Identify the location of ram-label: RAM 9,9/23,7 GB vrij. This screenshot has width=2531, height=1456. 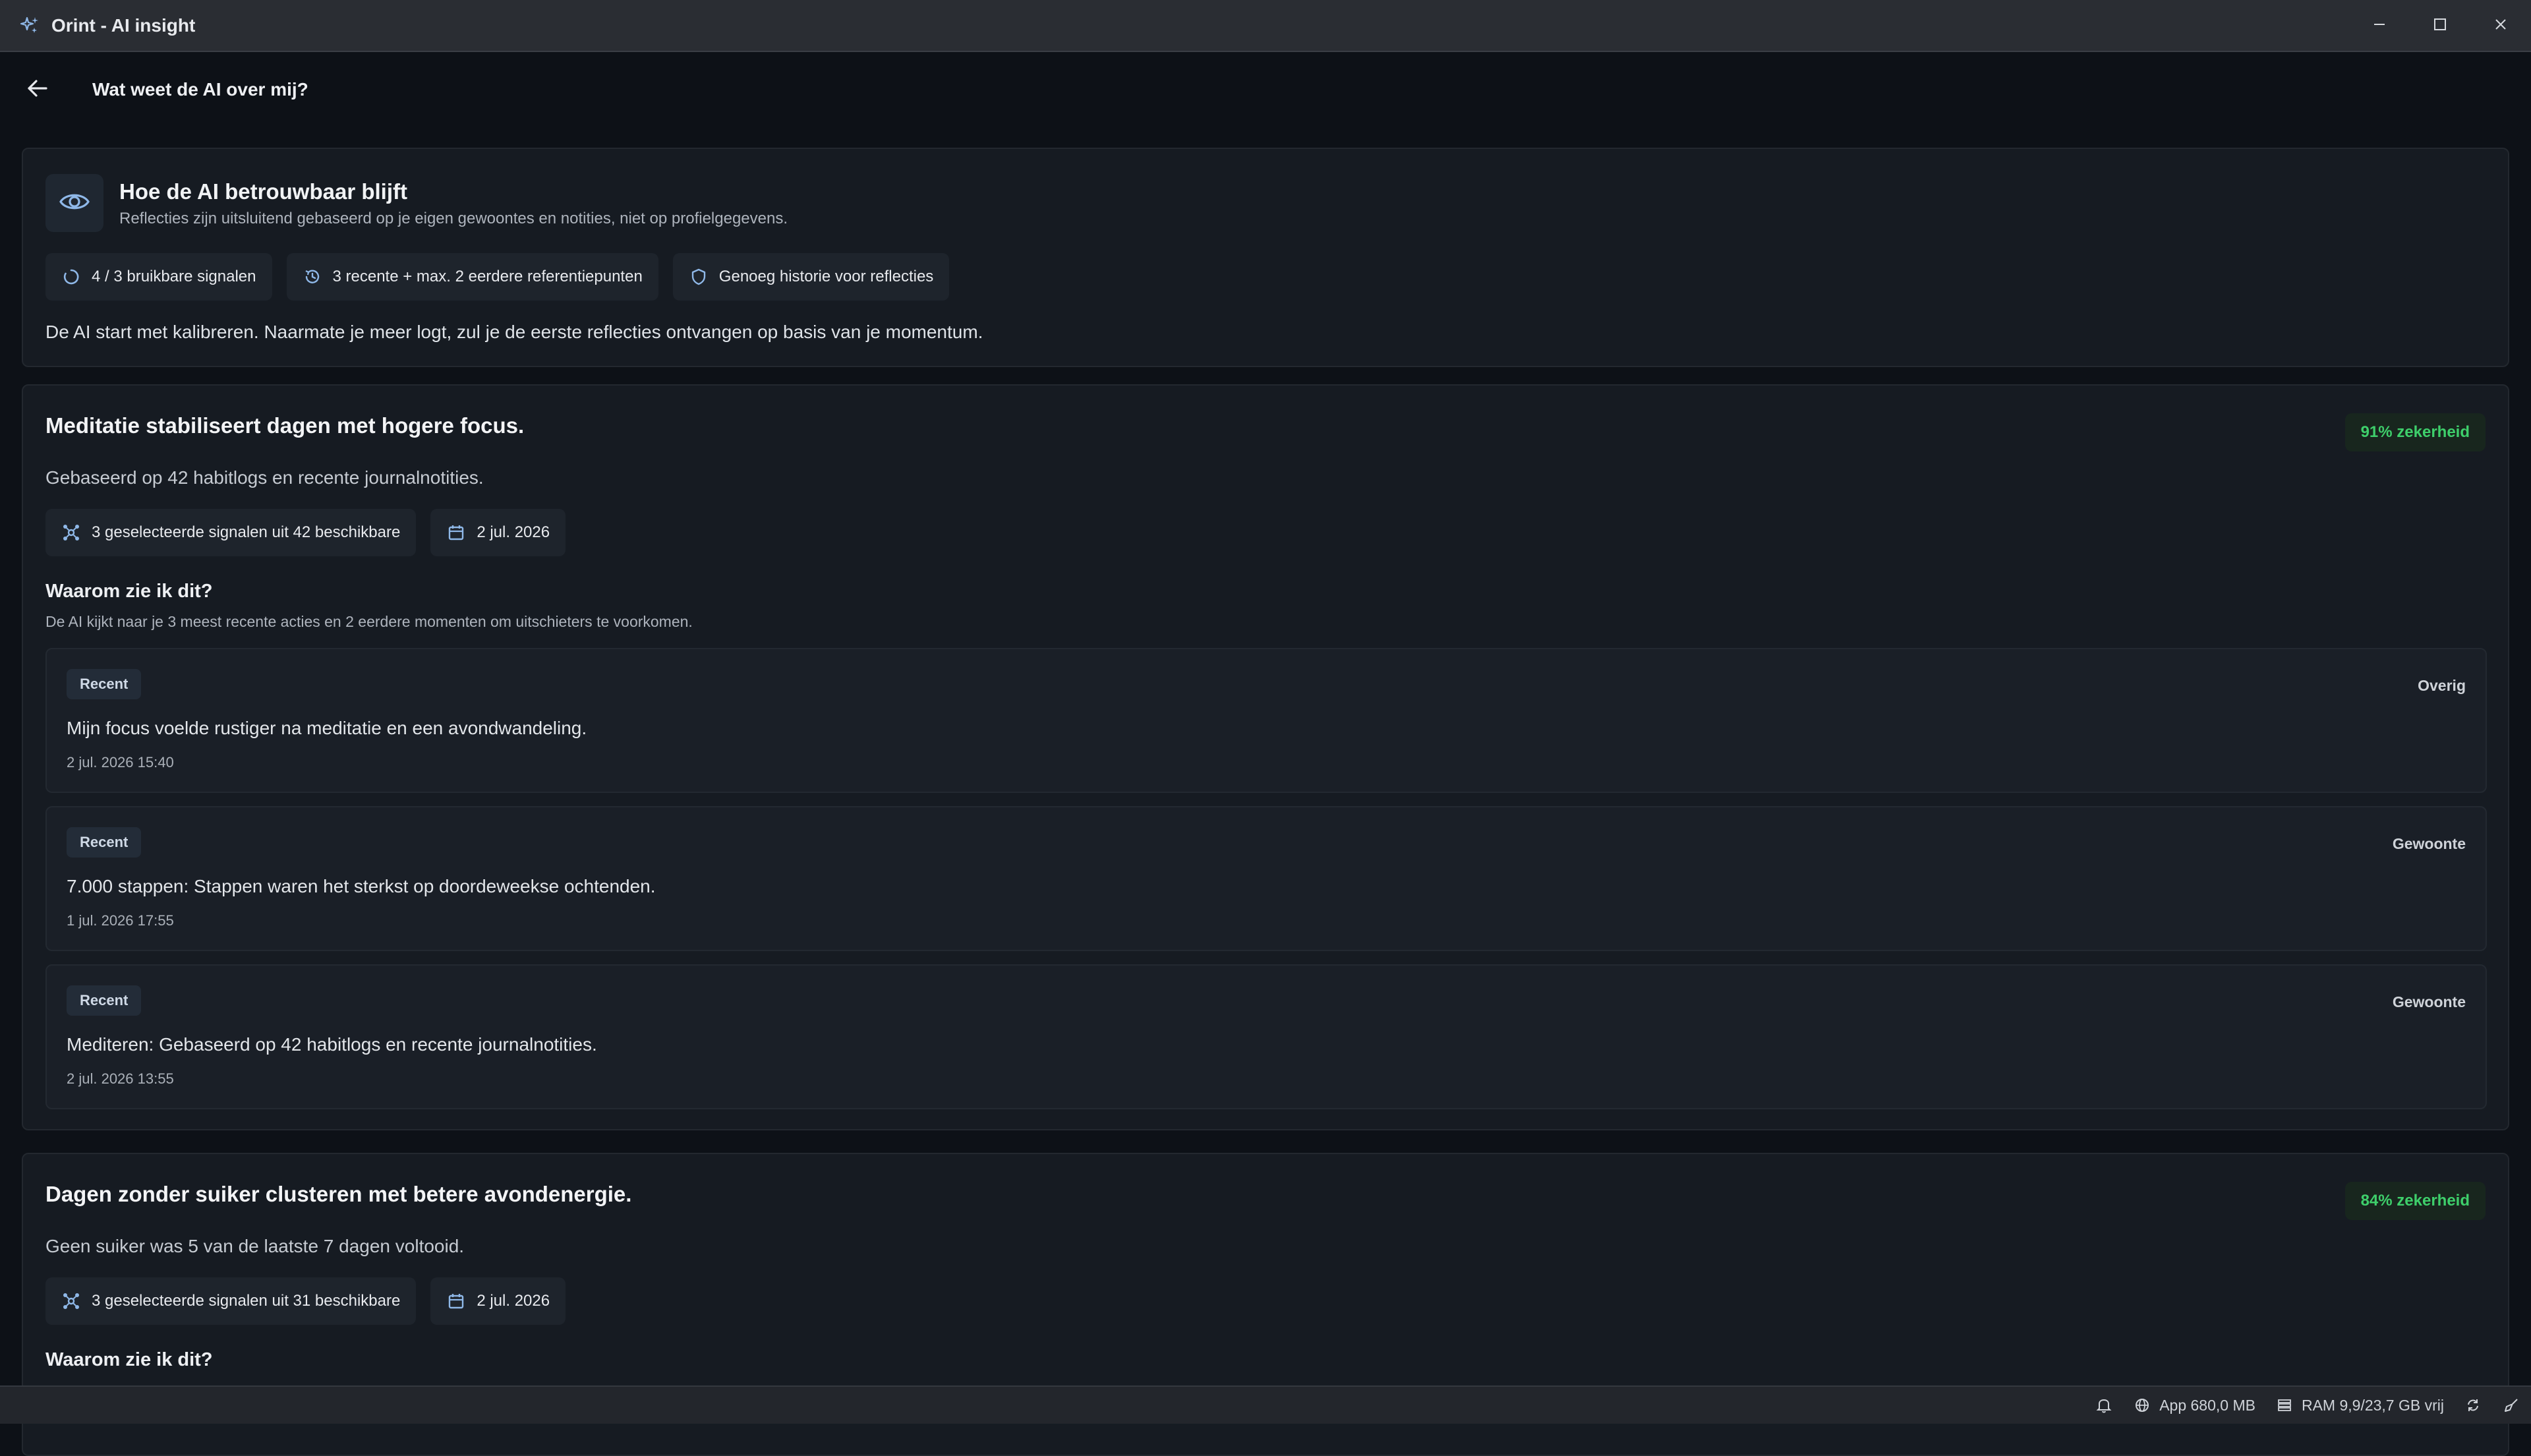
(2372, 1405).